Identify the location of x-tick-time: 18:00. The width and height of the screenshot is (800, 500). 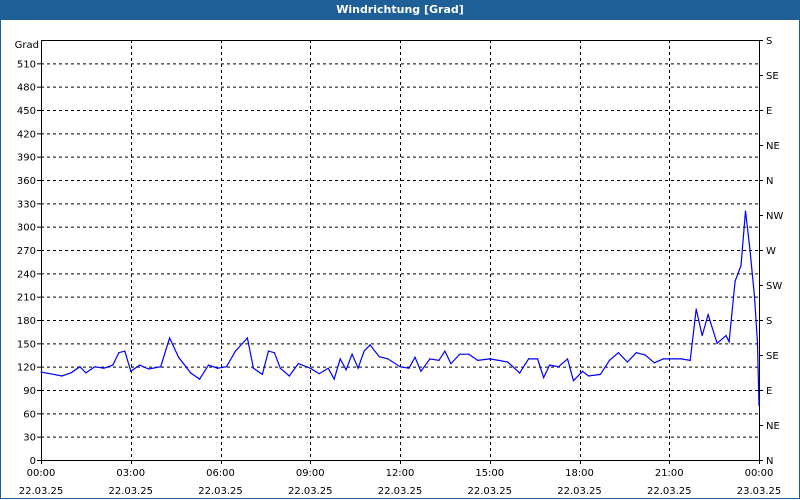
(579, 473).